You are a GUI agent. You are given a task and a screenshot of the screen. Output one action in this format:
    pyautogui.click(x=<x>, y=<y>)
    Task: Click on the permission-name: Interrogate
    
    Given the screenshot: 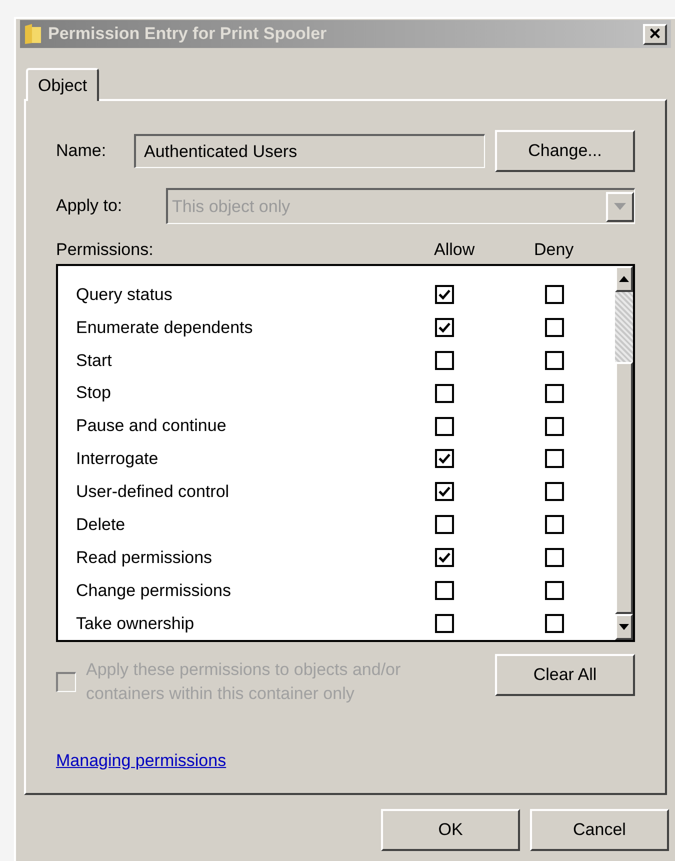 What is the action you would take?
    pyautogui.click(x=117, y=459)
    